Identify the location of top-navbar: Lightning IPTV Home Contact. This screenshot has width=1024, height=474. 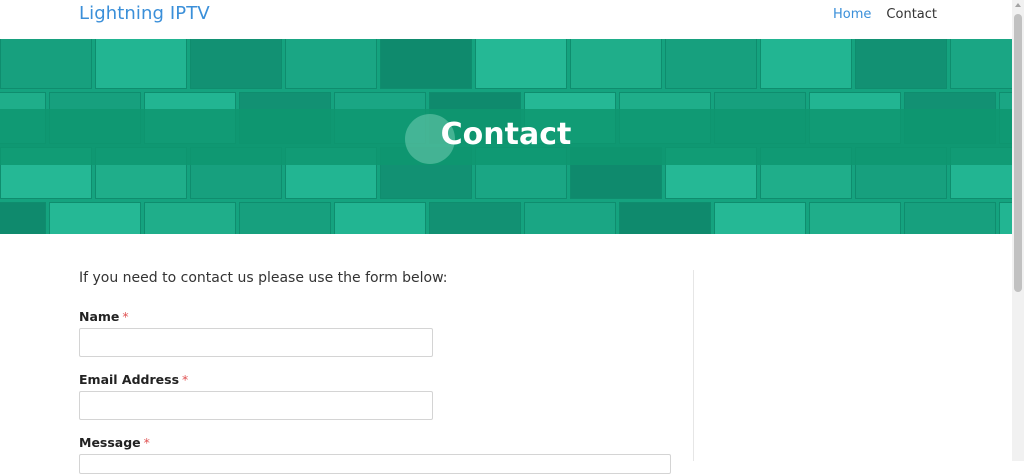
(506, 19).